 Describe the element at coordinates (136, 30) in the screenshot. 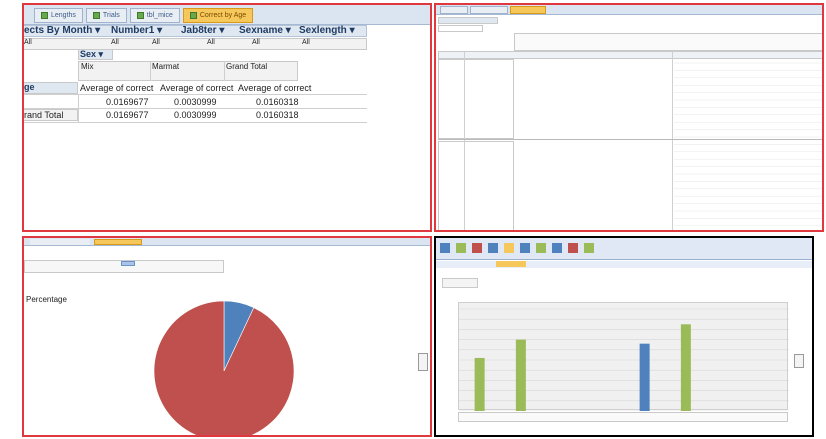

I see `filter-field-2: Number1 ▾` at that location.